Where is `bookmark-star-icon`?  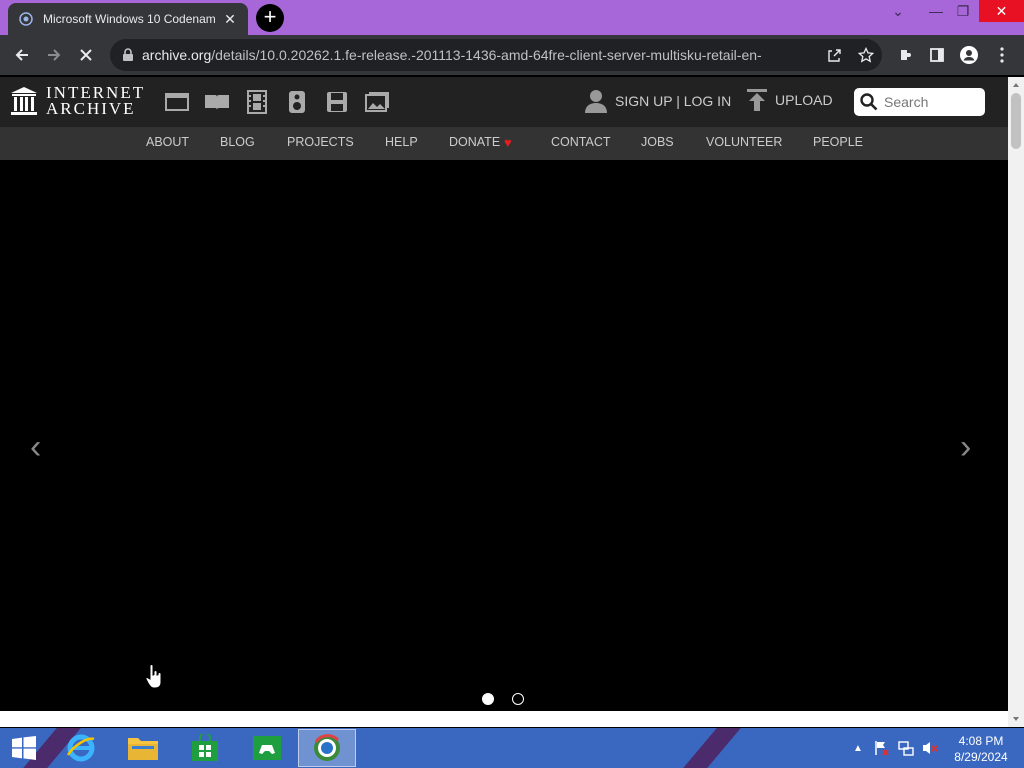 bookmark-star-icon is located at coordinates (866, 55).